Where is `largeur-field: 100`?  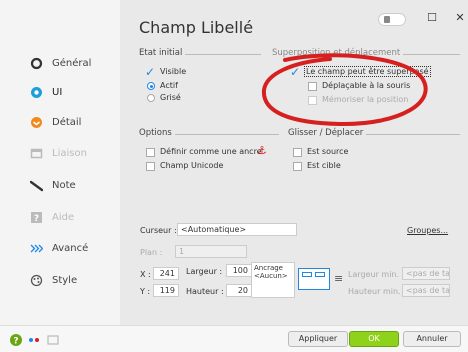
largeur-field: 100 is located at coordinates (239, 270).